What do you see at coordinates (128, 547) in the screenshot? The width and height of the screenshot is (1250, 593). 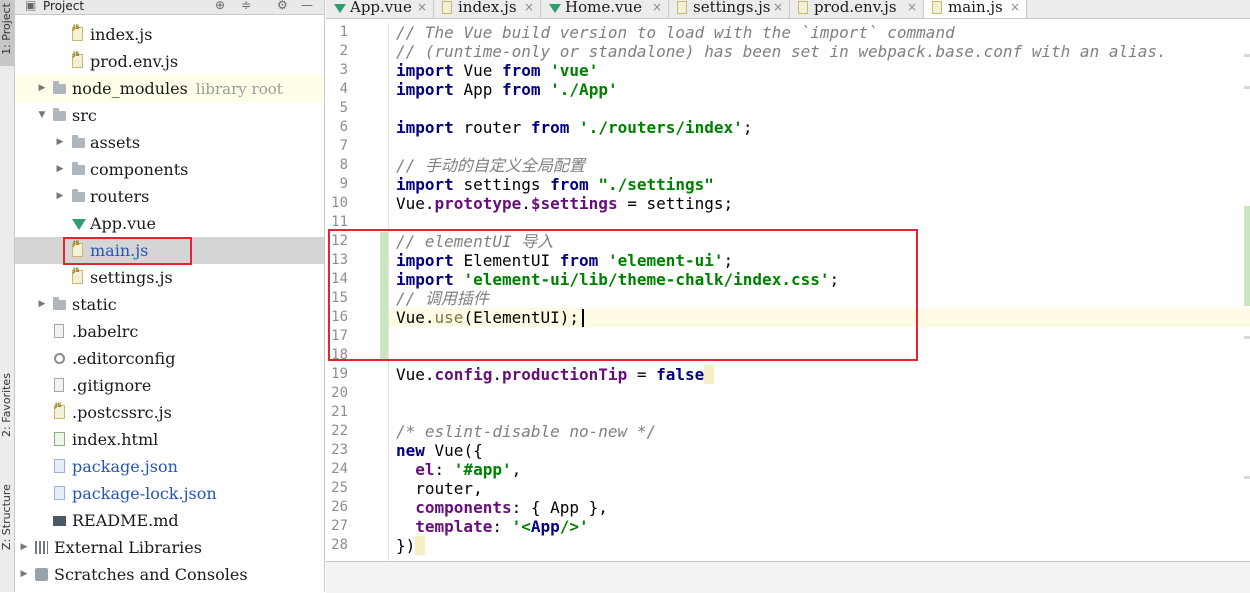 I see `tree-item-label: External Libraries` at bounding box center [128, 547].